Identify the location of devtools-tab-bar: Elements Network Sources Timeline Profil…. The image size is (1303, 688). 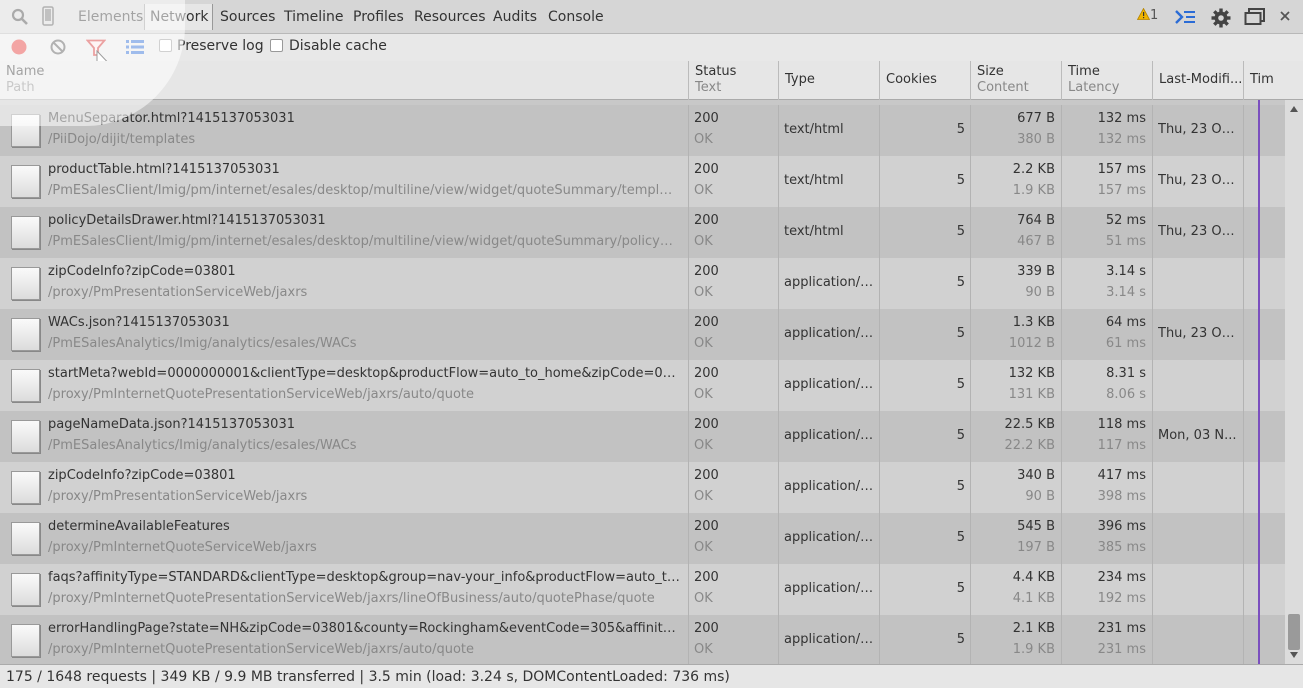
(651, 17).